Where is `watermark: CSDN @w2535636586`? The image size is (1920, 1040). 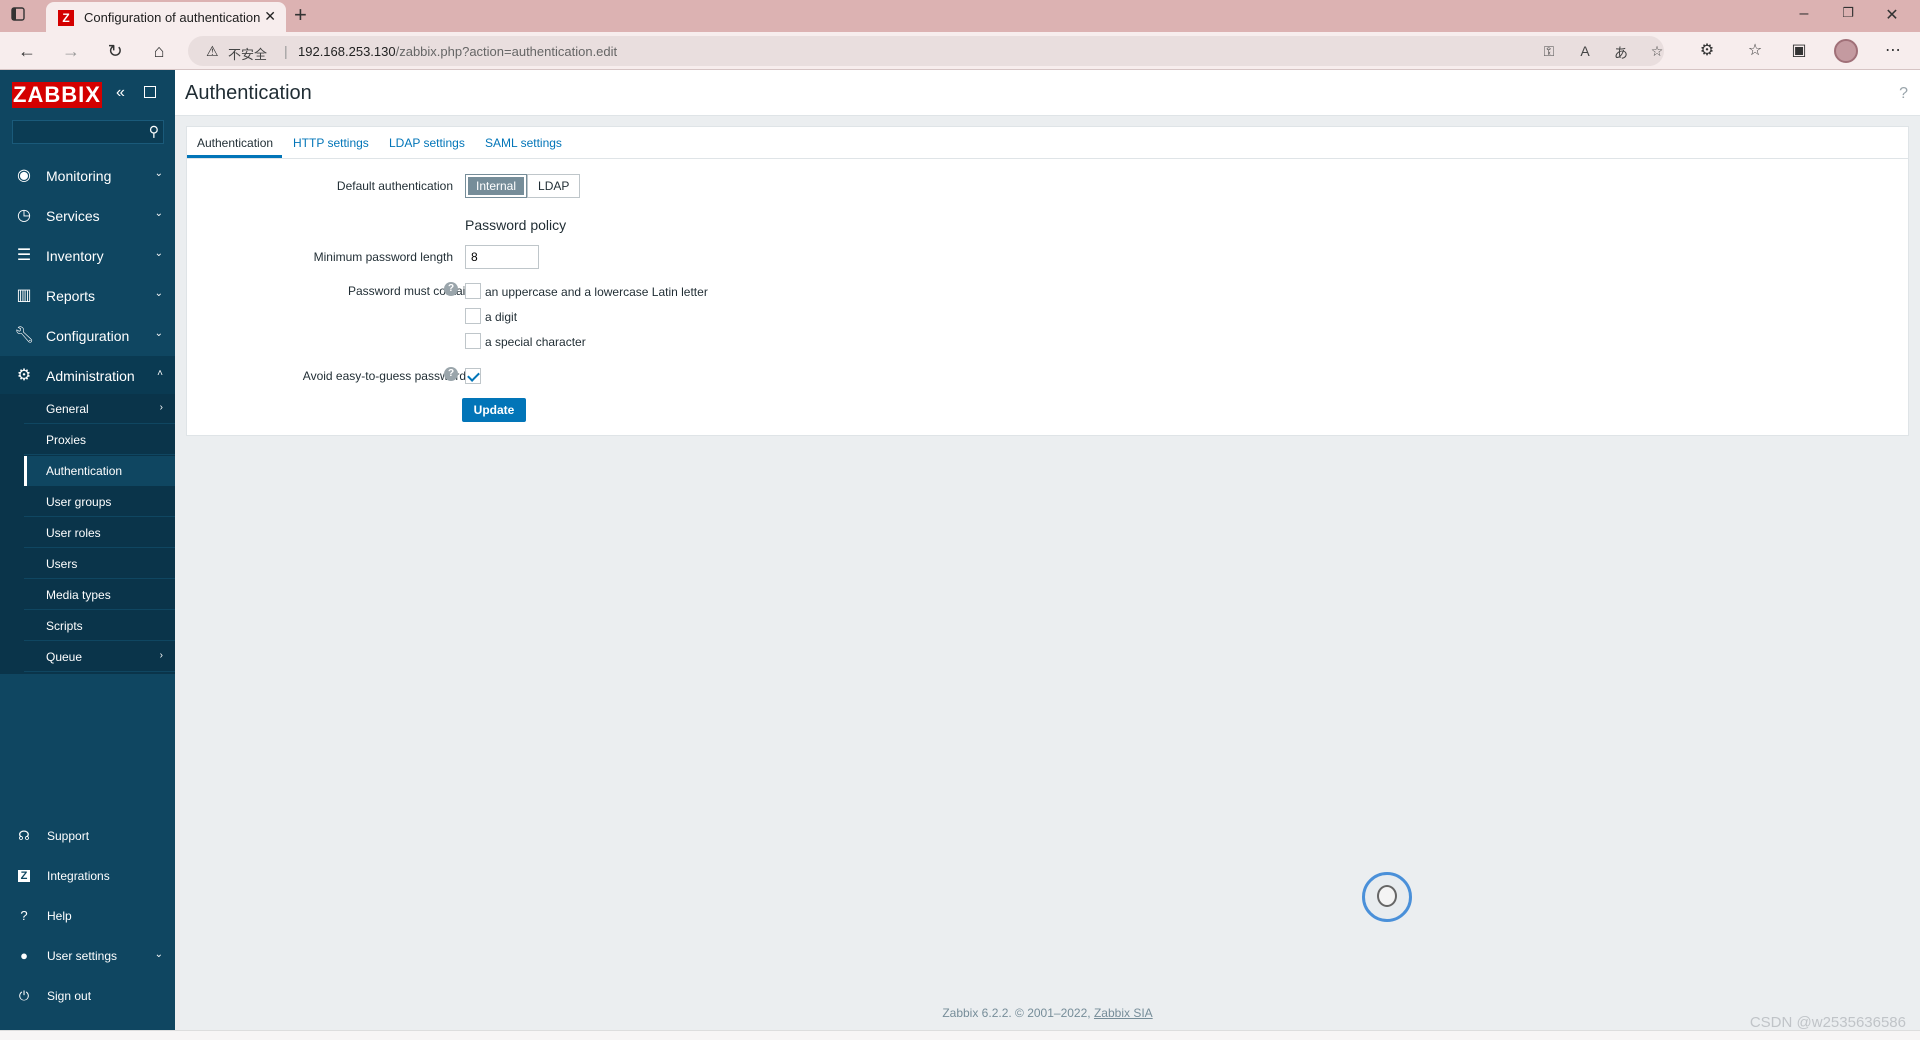 watermark: CSDN @w2535636586 is located at coordinates (1827, 1022).